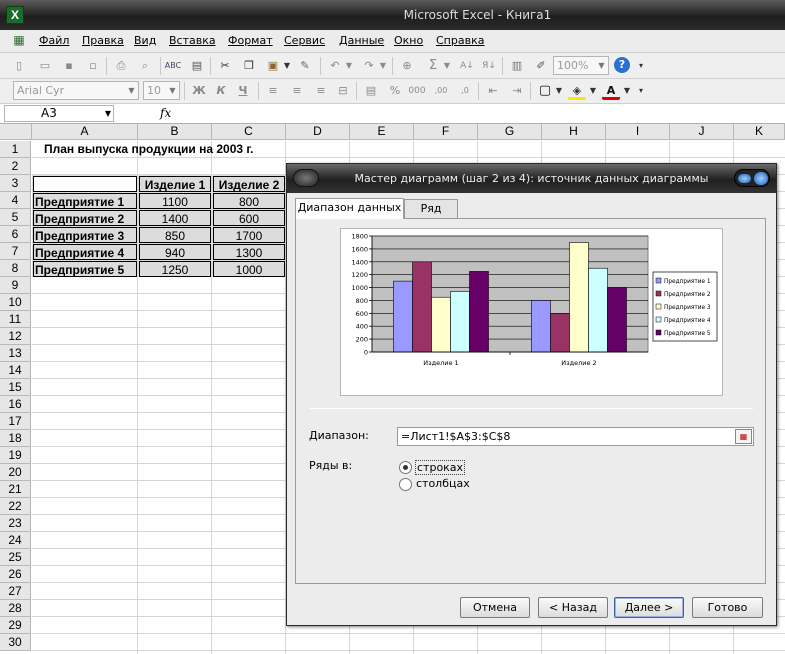 The height and width of the screenshot is (654, 785). What do you see at coordinates (175, 252) in the screenshot?
I see `data-cell: 940` at bounding box center [175, 252].